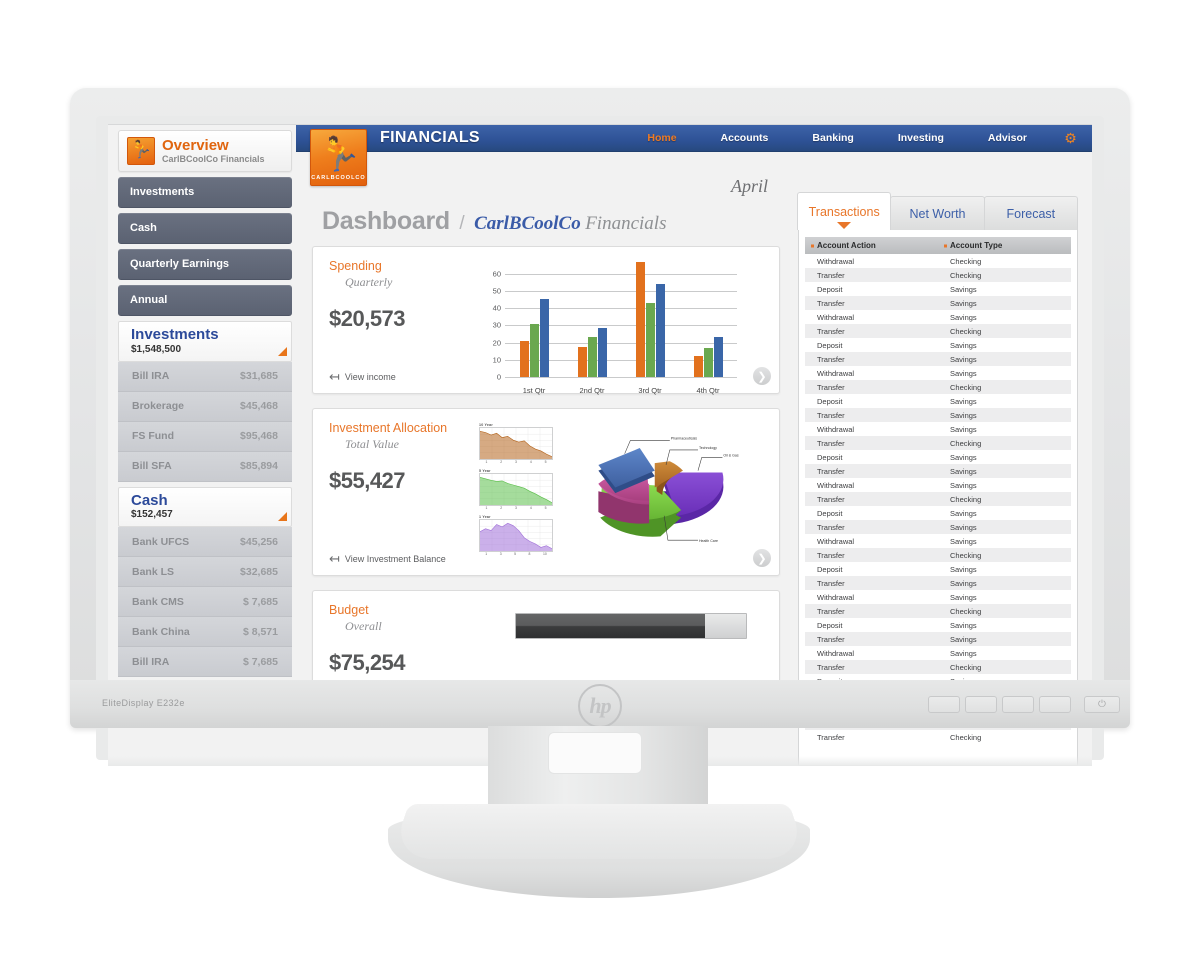 The image size is (1200, 961). Describe the element at coordinates (205, 228) in the screenshot. I see `sidebar-item-cash: Cash` at that location.